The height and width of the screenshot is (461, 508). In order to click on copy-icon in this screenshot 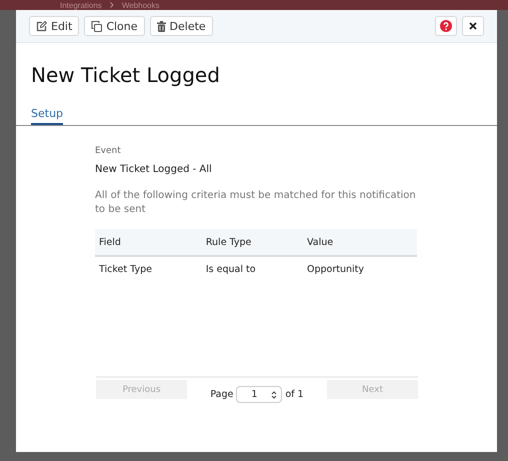, I will do `click(96, 26)`.